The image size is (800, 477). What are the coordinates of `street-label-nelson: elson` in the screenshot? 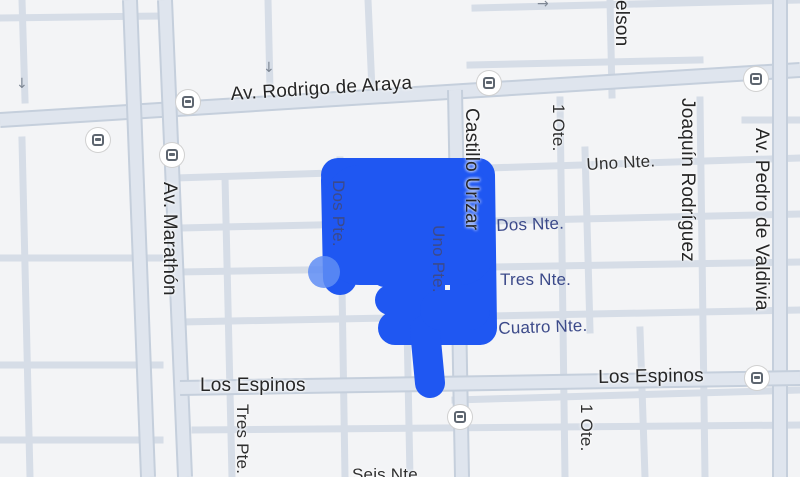 It's located at (621, 23).